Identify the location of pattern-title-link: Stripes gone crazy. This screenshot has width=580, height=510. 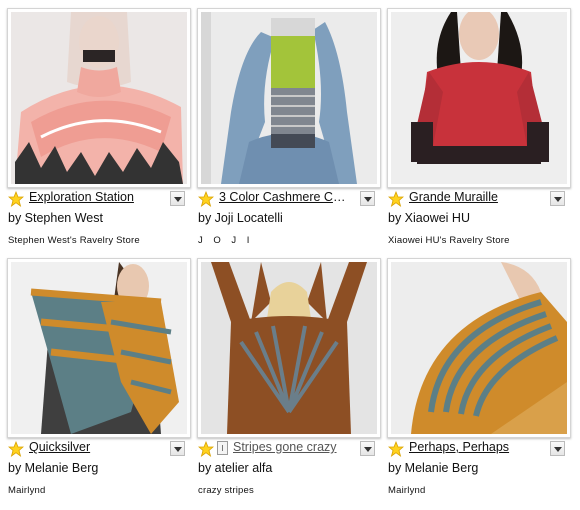
(293, 447).